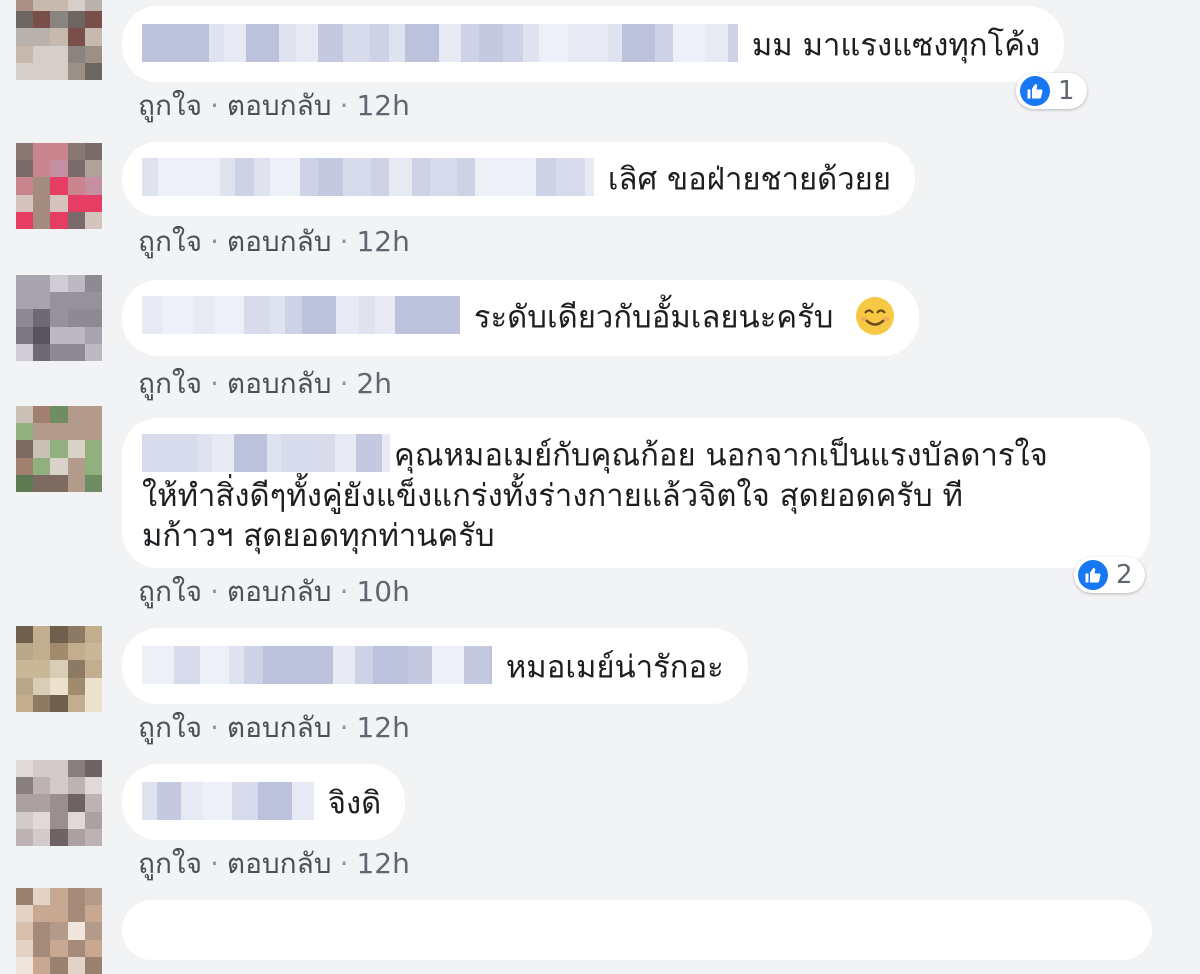 The height and width of the screenshot is (974, 1200). I want to click on reaction-count: 1, so click(1051, 91).